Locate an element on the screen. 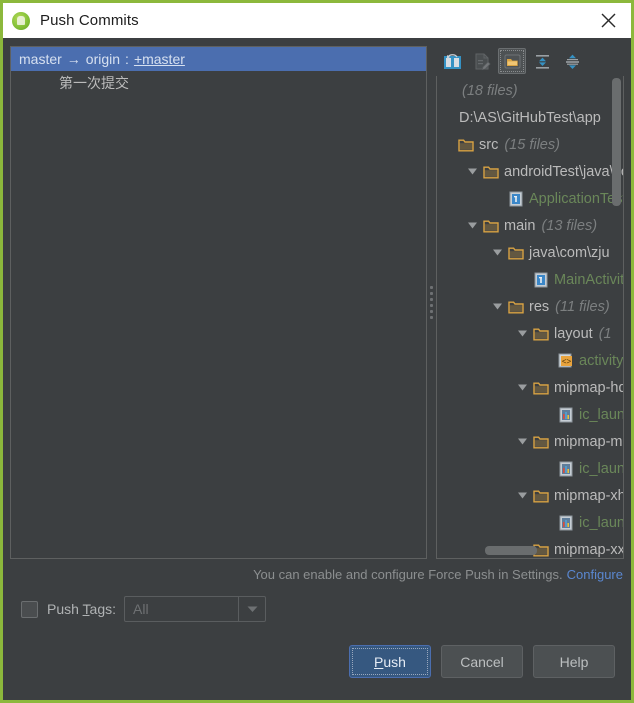  collapse-all-icon is located at coordinates (572, 61).